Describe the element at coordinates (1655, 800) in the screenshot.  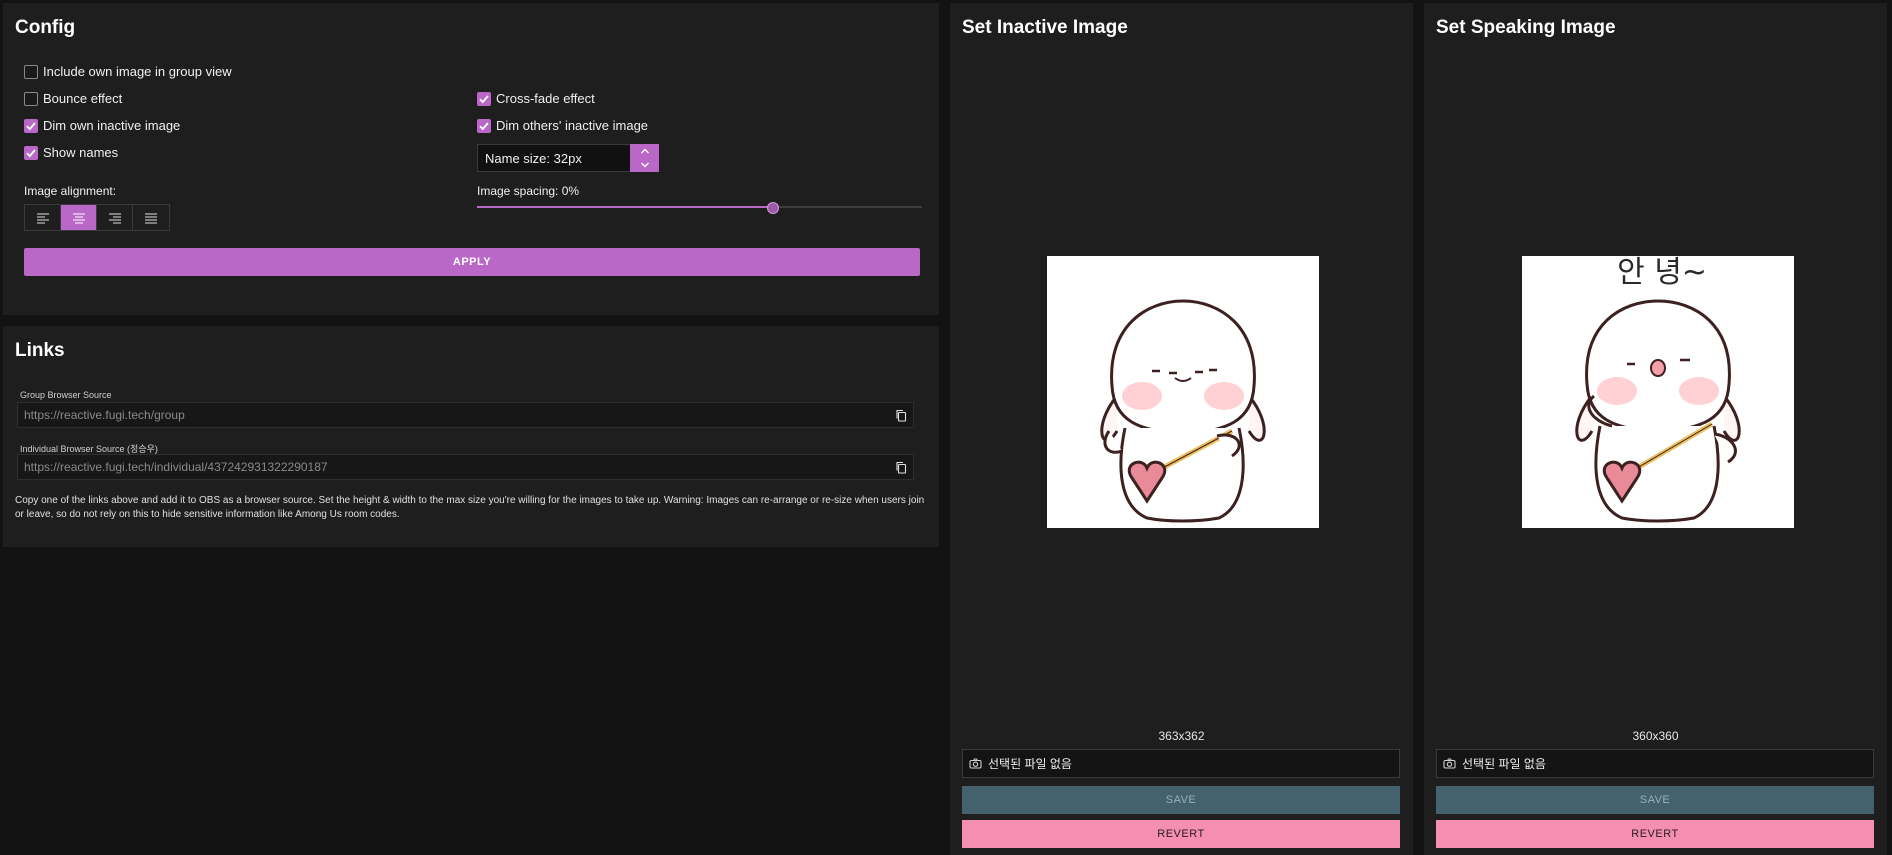
I see `speaking-save-button: SAVE` at that location.